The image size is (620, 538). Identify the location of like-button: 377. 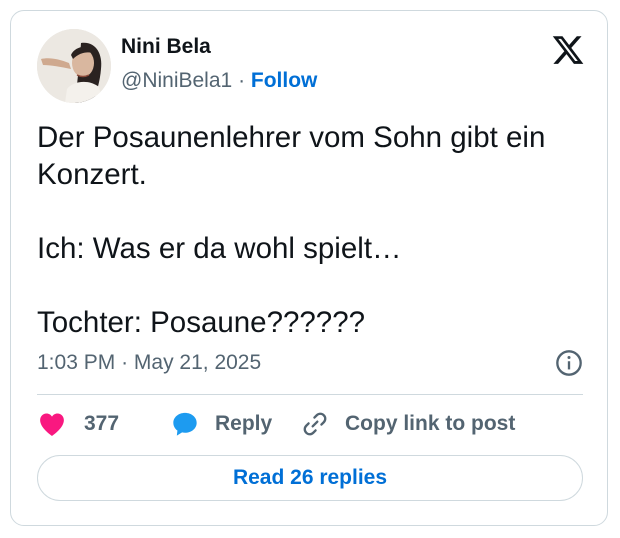
(78, 424).